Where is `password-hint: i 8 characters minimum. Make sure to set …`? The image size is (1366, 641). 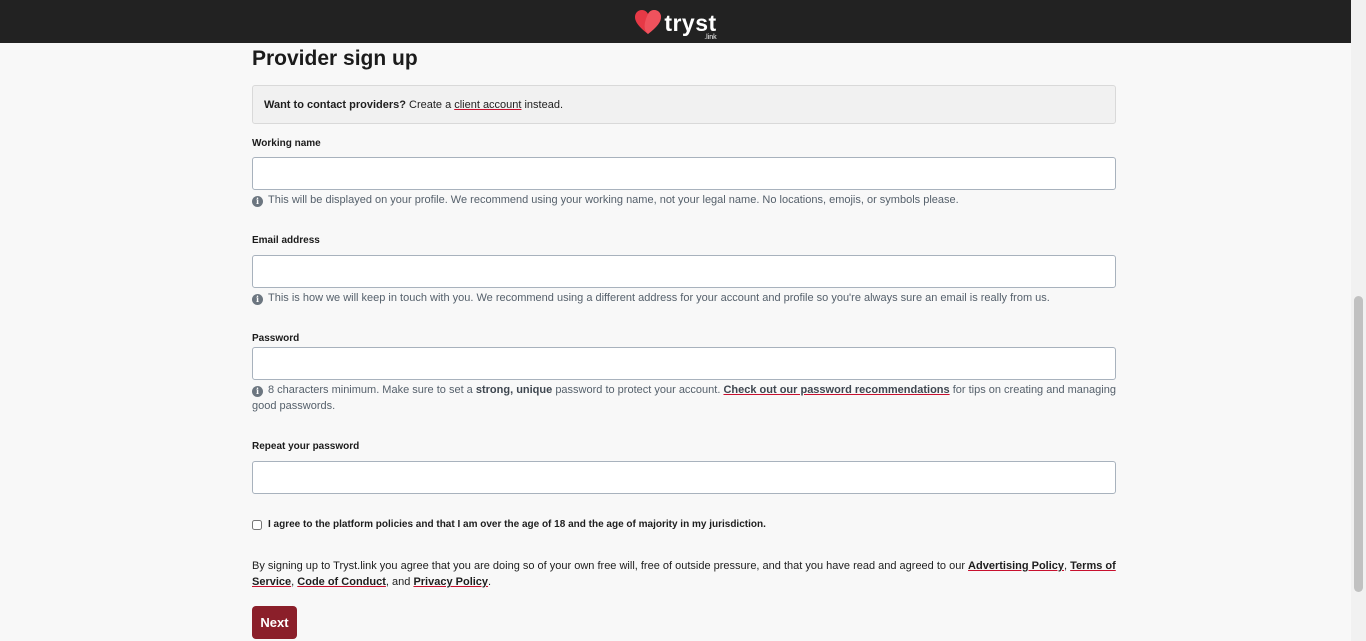
password-hint: i 8 characters minimum. Make sure to set … is located at coordinates (684, 398).